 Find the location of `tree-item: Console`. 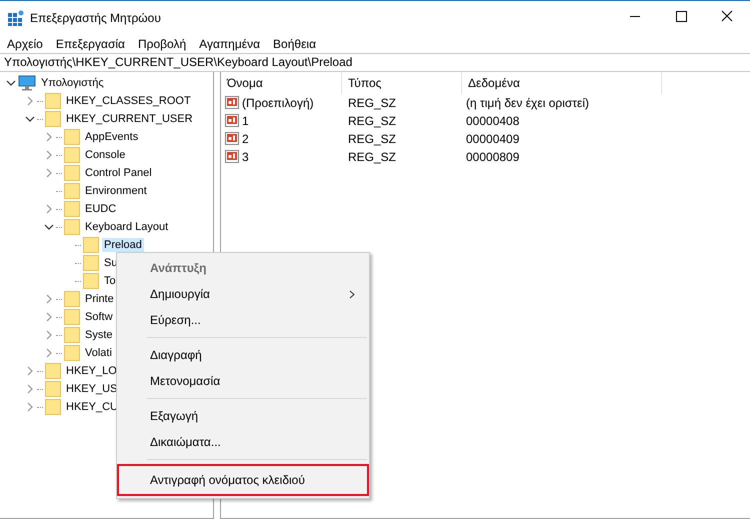

tree-item: Console is located at coordinates (105, 155).